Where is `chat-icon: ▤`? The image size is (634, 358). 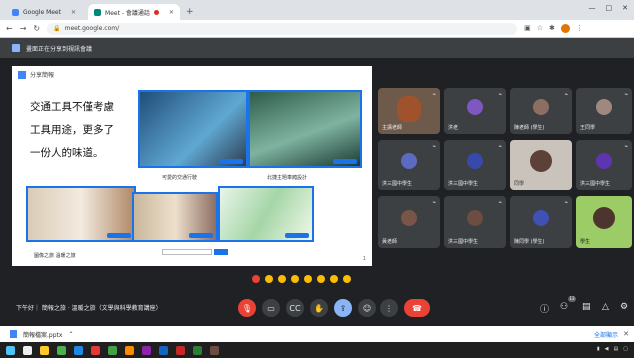 chat-icon: ▤ is located at coordinates (586, 307).